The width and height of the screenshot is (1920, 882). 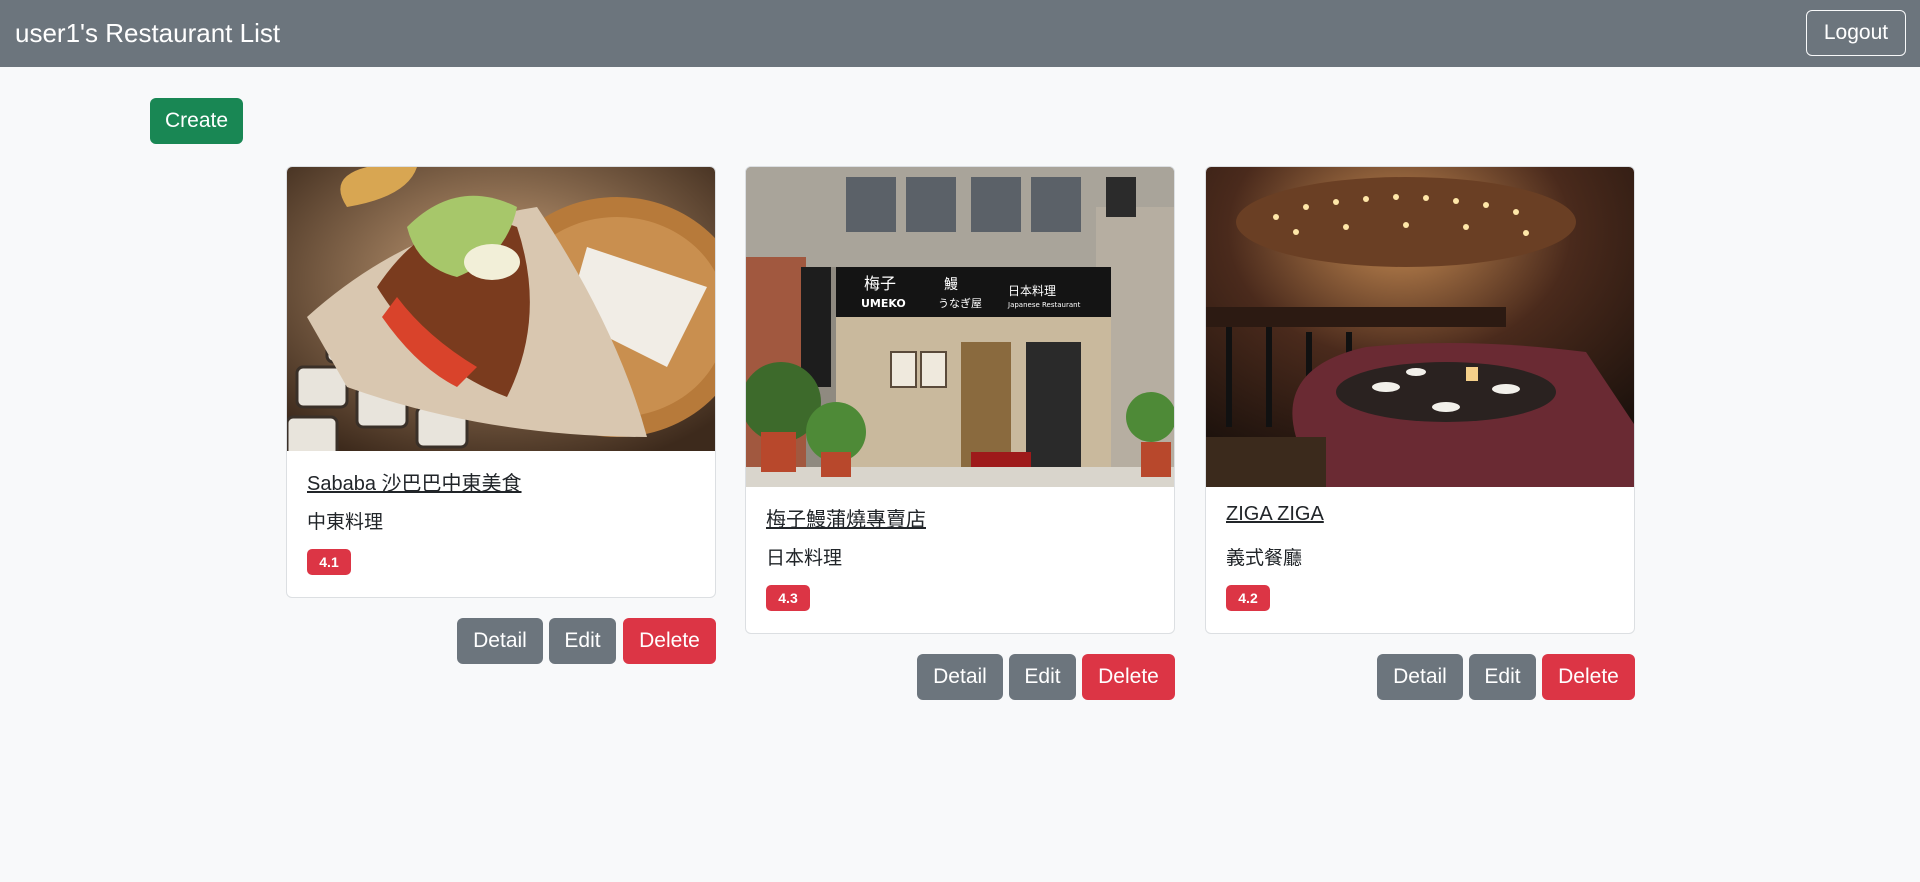 I want to click on restaurant-category: 義式餐廳, so click(x=1264, y=558).